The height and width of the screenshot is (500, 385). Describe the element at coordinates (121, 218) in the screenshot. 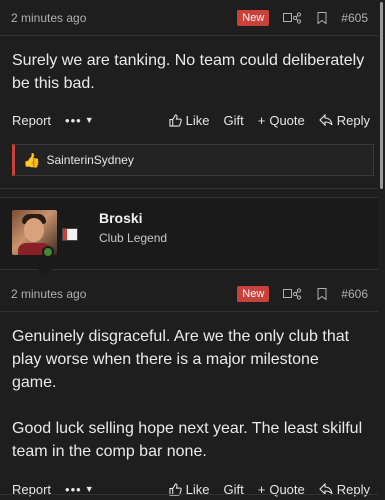

I see `username: Broski` at that location.